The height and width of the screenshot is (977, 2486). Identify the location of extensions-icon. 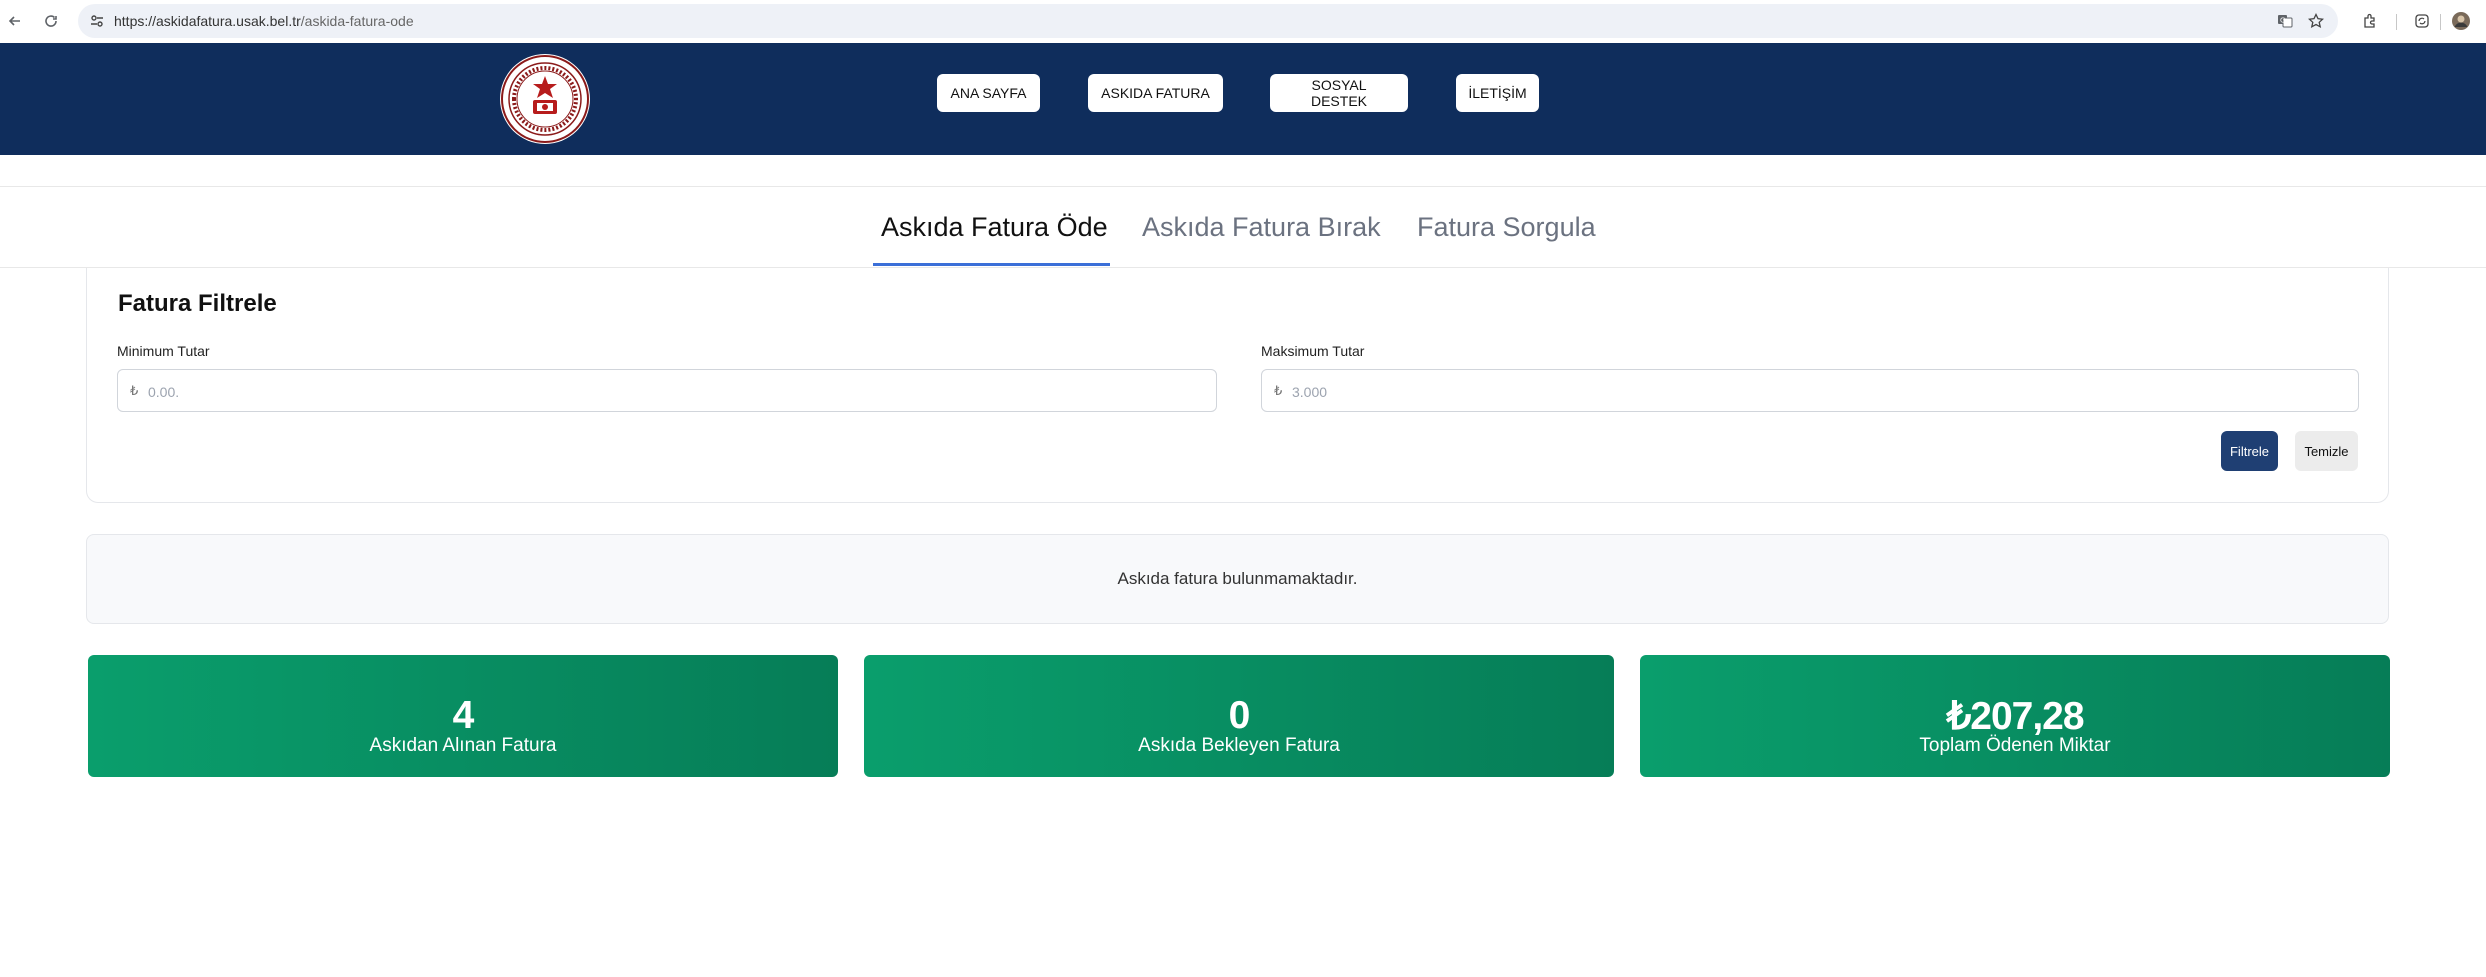
(2370, 21).